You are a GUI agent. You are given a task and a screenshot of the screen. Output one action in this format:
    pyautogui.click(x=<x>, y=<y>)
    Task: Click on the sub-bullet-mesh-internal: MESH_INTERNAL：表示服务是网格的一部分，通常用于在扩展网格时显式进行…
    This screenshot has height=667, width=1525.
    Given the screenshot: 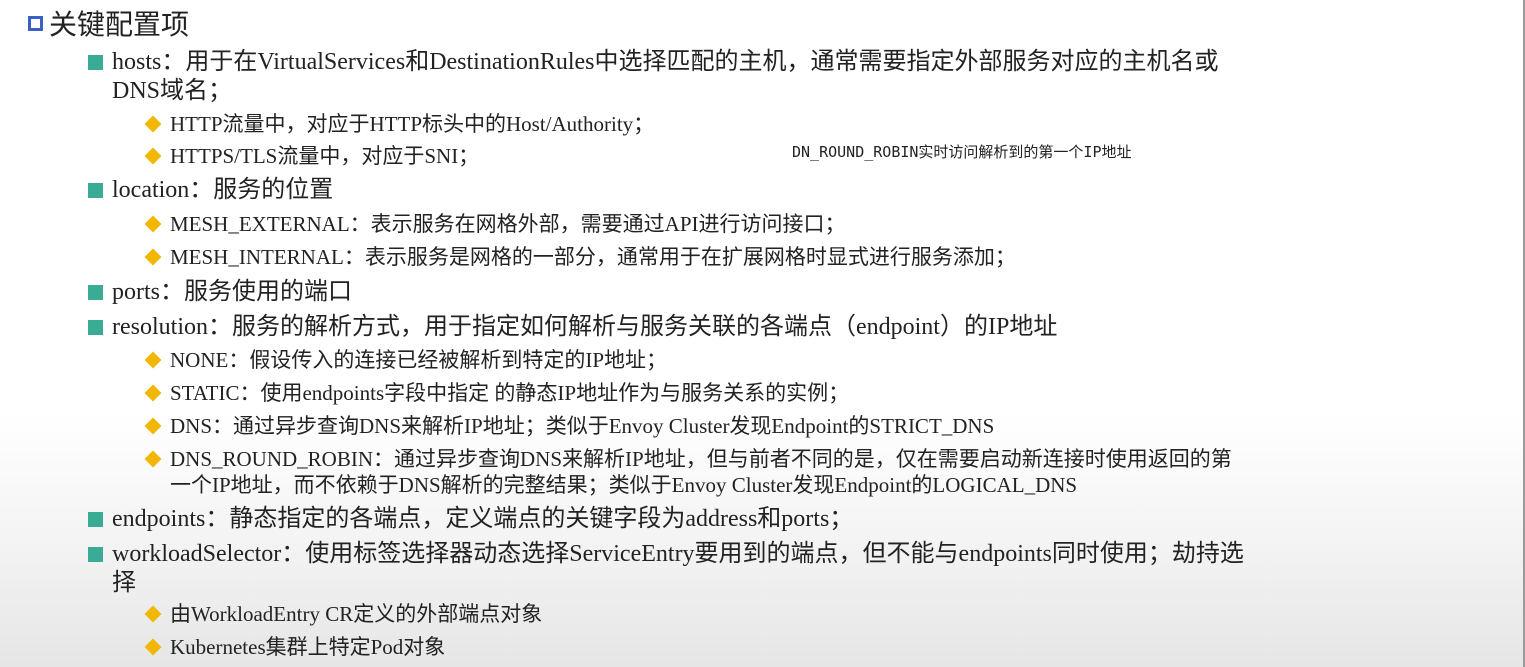 What is the action you would take?
    pyautogui.click(x=580, y=257)
    